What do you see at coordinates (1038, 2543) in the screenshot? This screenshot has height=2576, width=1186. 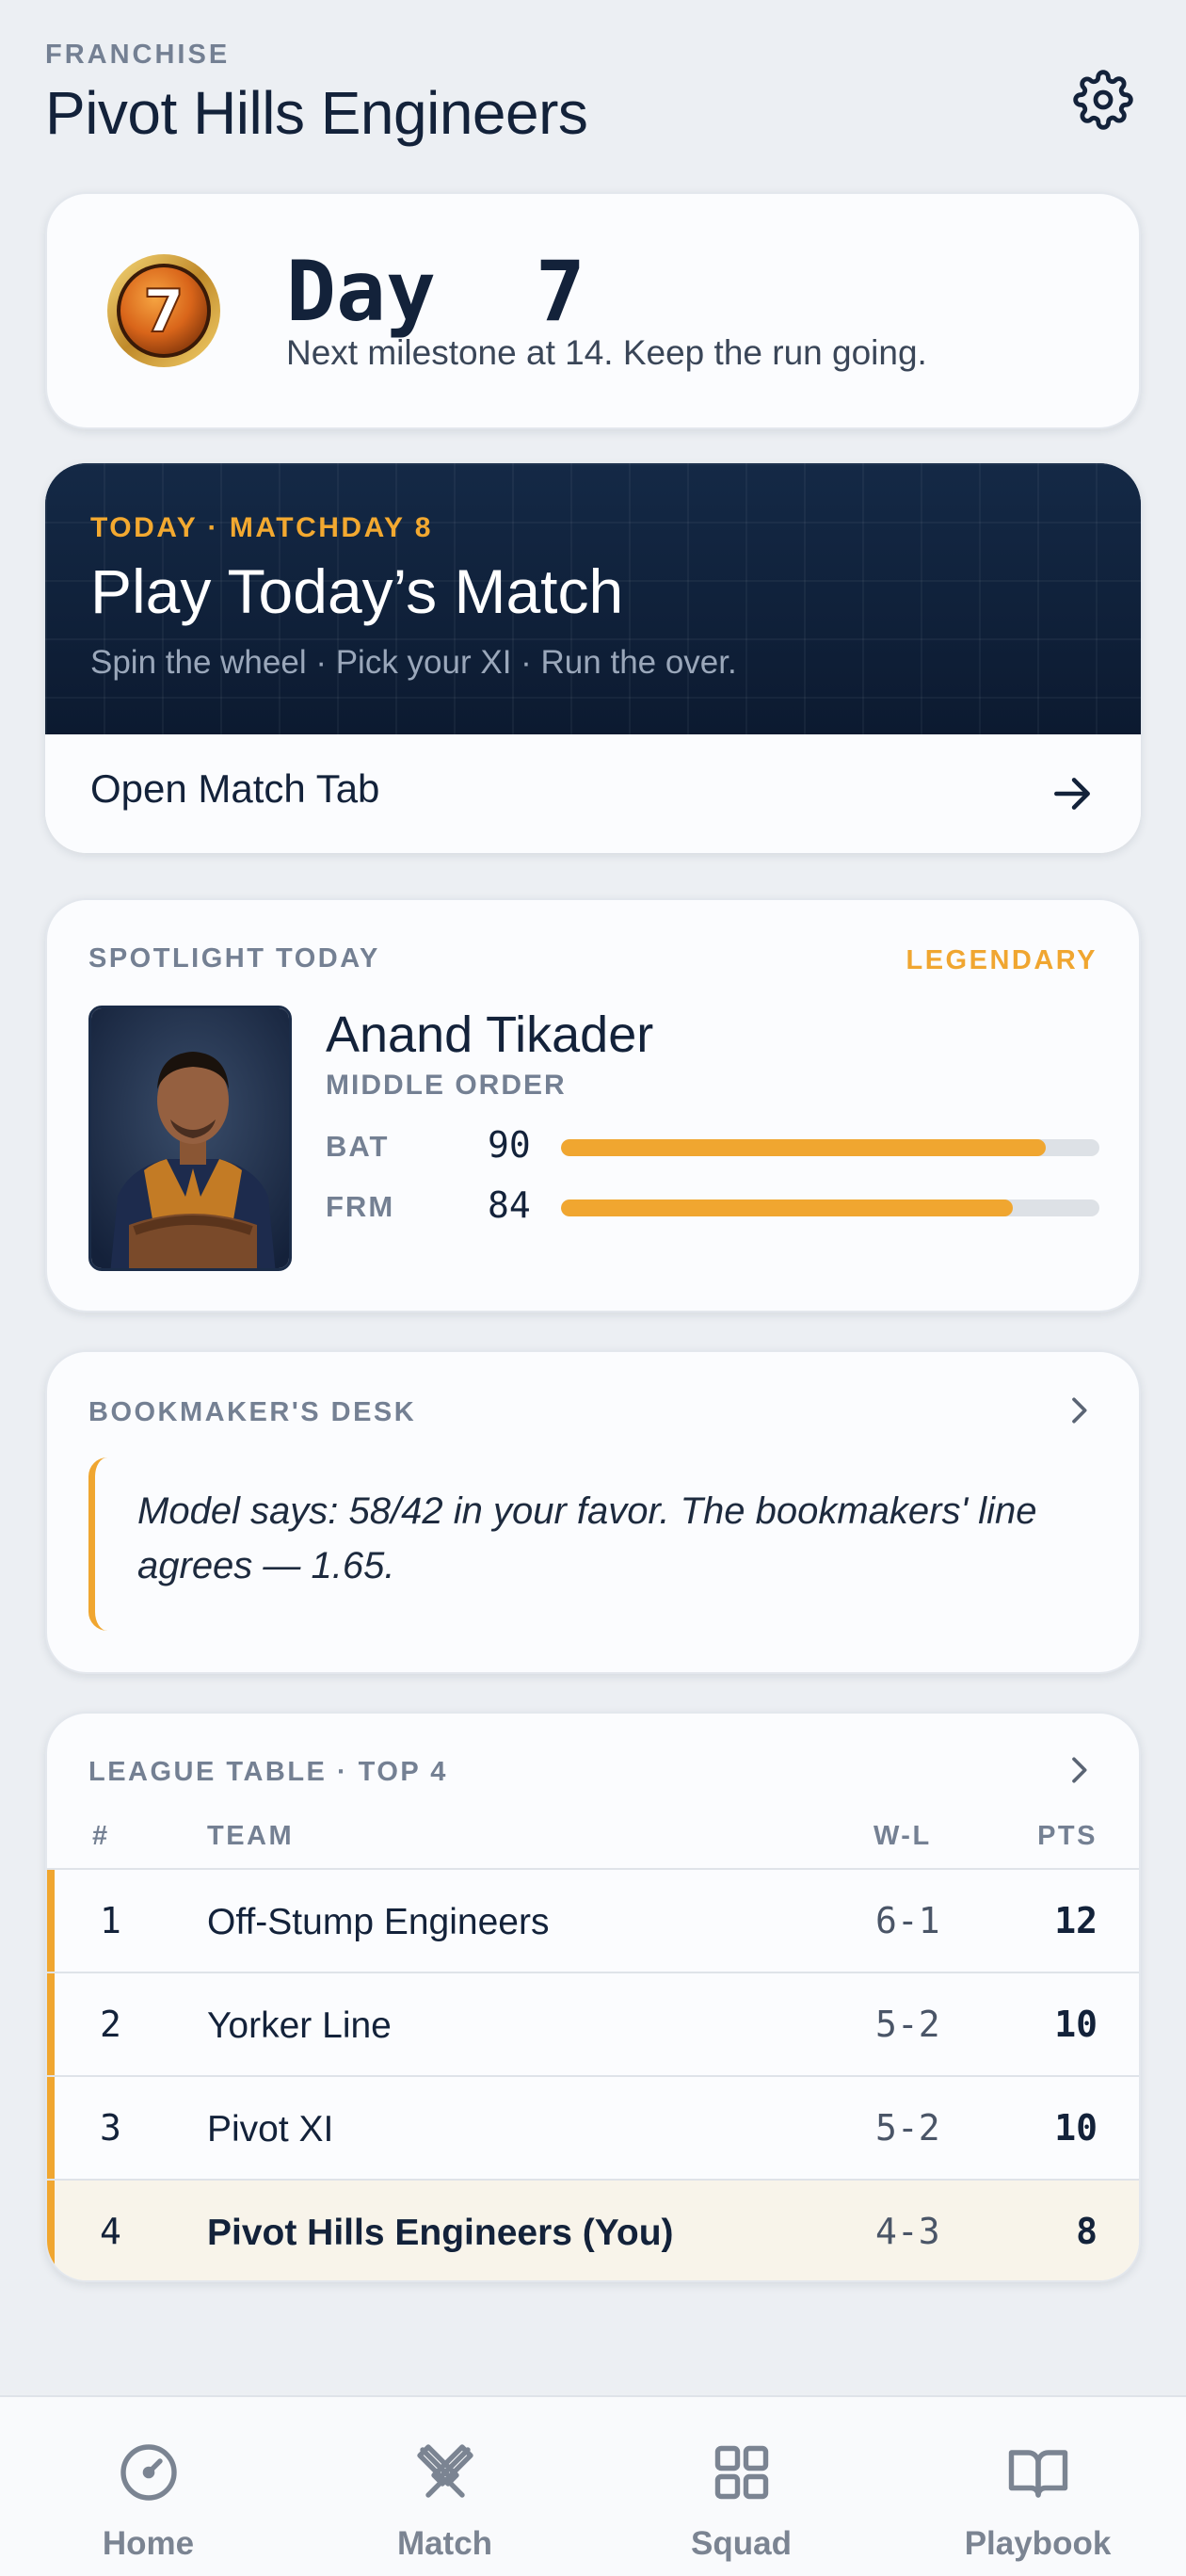 I see `nav-label: Playbook` at bounding box center [1038, 2543].